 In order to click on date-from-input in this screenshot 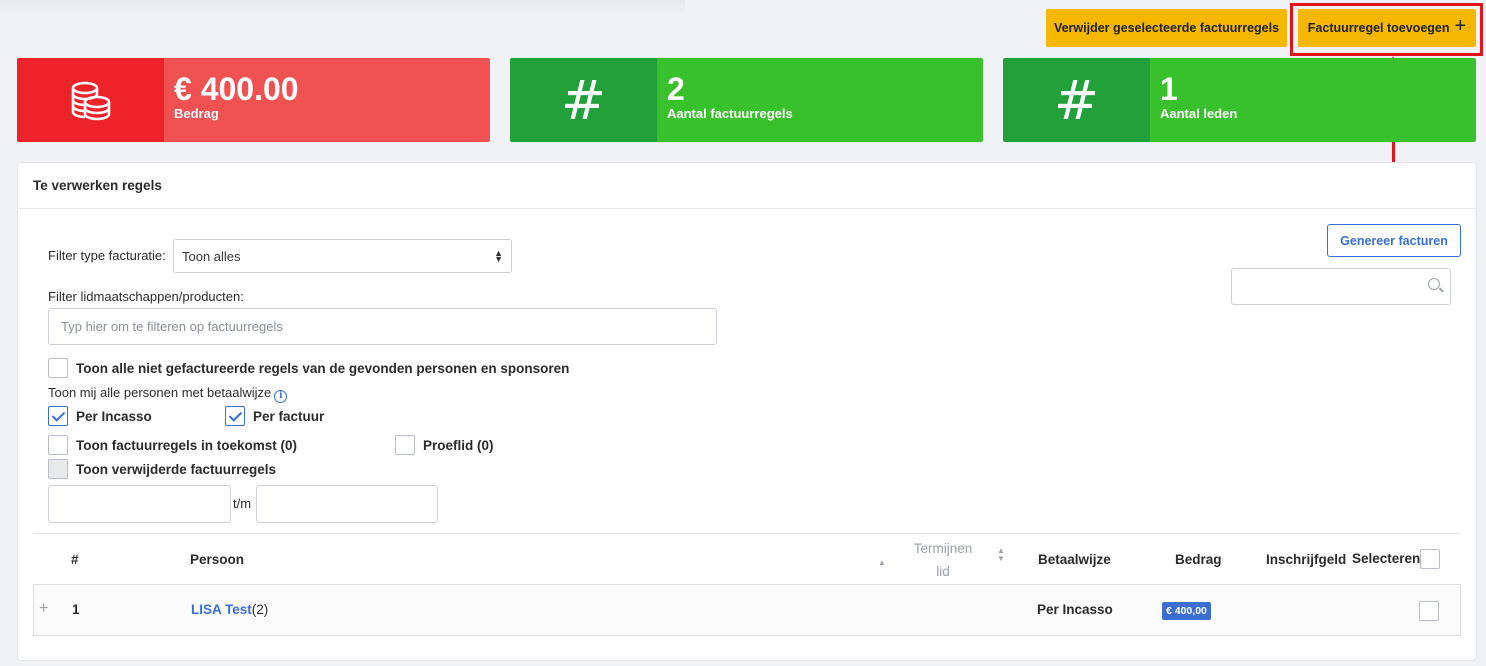, I will do `click(139, 504)`.